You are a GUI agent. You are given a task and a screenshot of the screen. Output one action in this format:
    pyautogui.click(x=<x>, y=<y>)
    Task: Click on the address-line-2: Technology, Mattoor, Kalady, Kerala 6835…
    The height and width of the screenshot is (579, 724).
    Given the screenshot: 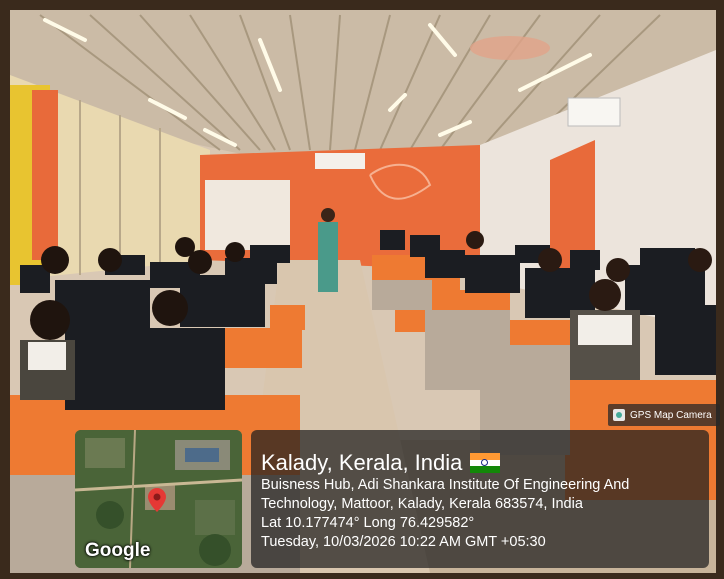 What is the action you would take?
    pyautogui.click(x=422, y=504)
    